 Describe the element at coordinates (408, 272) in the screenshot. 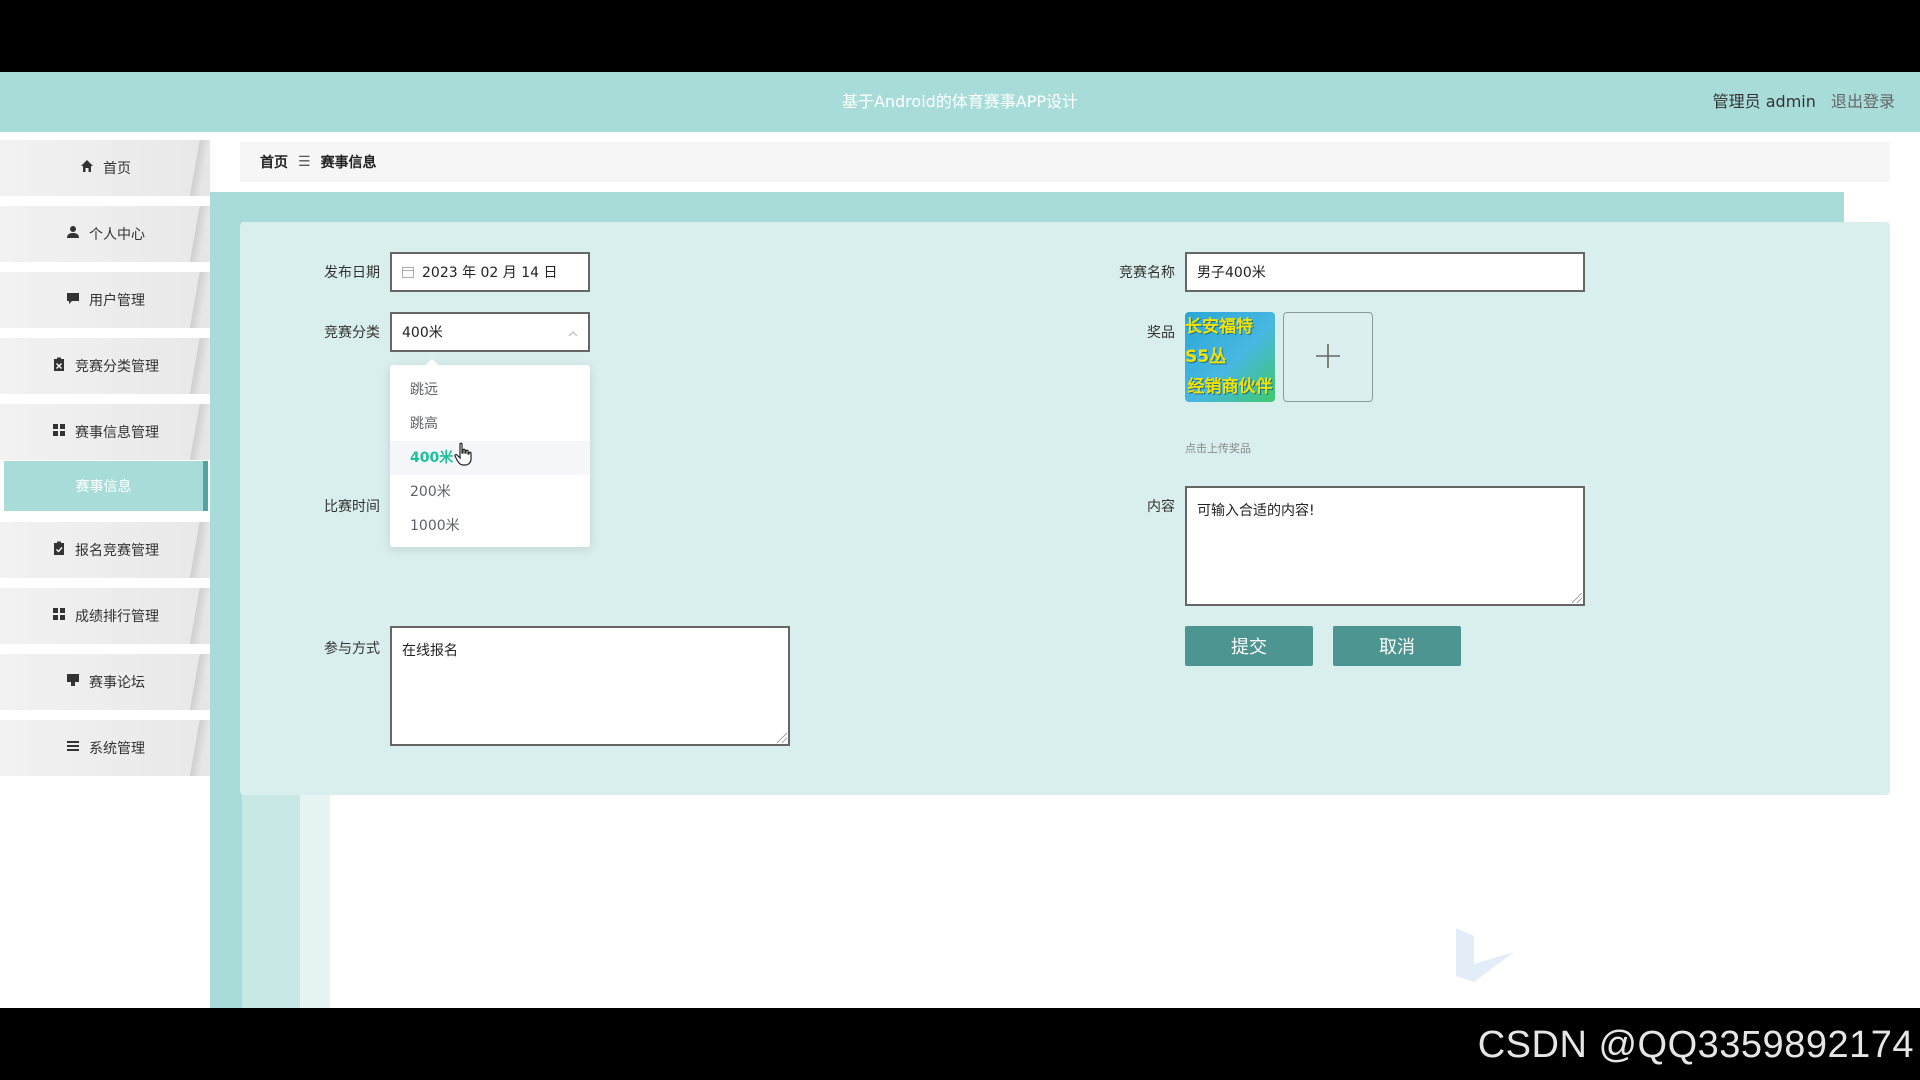

I see `calendar-icon` at that location.